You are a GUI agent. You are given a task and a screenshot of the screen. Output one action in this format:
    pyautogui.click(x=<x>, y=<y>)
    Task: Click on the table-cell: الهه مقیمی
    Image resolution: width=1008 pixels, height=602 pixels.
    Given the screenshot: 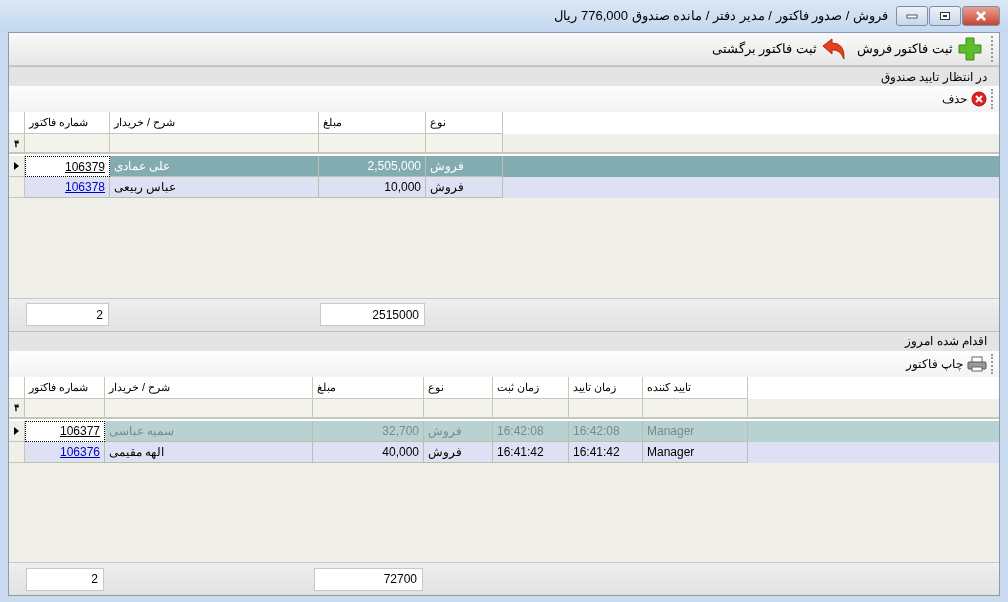 What is the action you would take?
    pyautogui.click(x=209, y=452)
    